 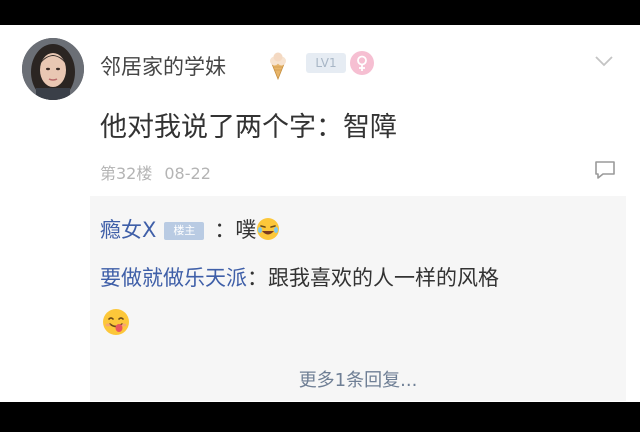 I want to click on tongue-emoji, so click(x=116, y=322).